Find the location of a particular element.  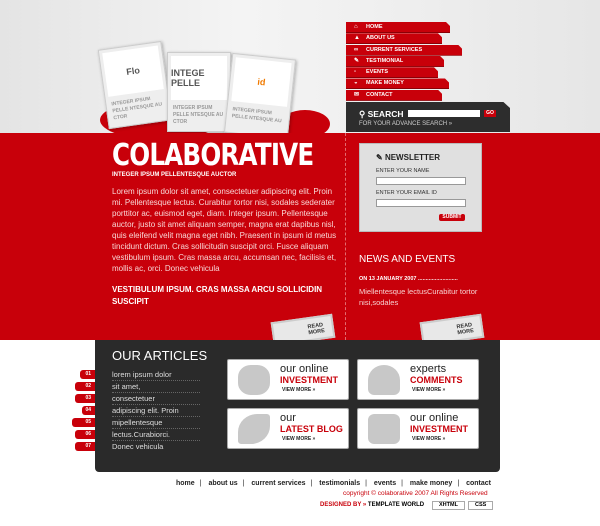

footer-link-about: about us is located at coordinates (222, 483).